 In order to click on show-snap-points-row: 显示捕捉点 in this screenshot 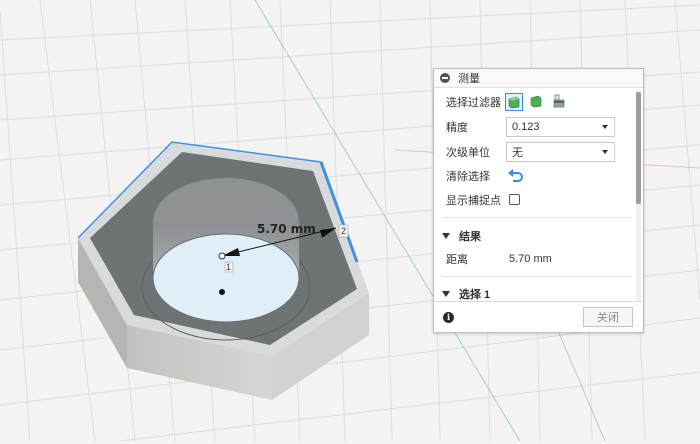, I will do `click(534, 200)`.